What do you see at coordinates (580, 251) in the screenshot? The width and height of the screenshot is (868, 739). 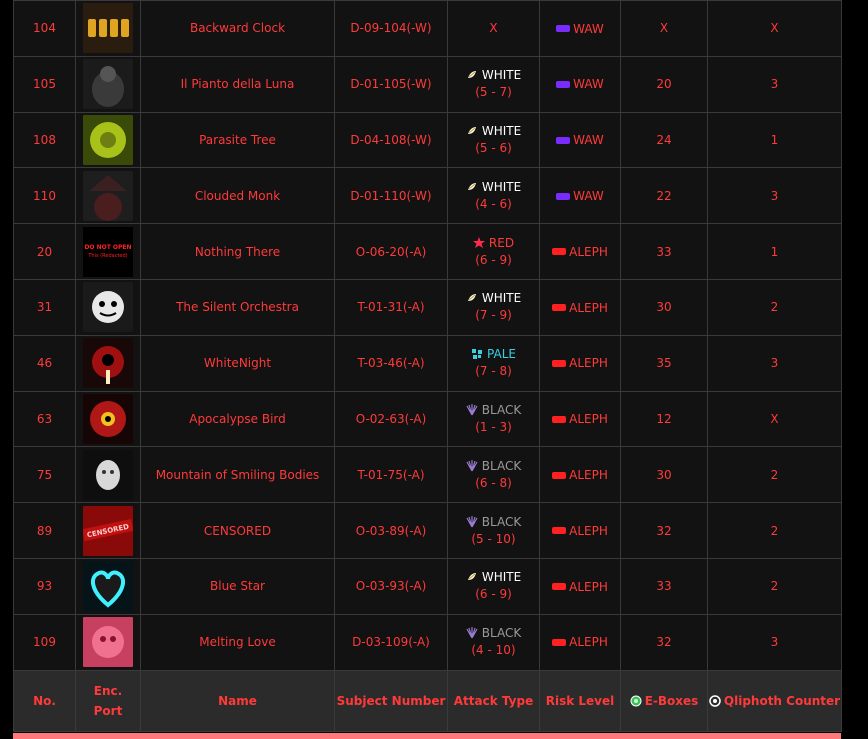 I see `cell-risk-level: ALEPH` at bounding box center [580, 251].